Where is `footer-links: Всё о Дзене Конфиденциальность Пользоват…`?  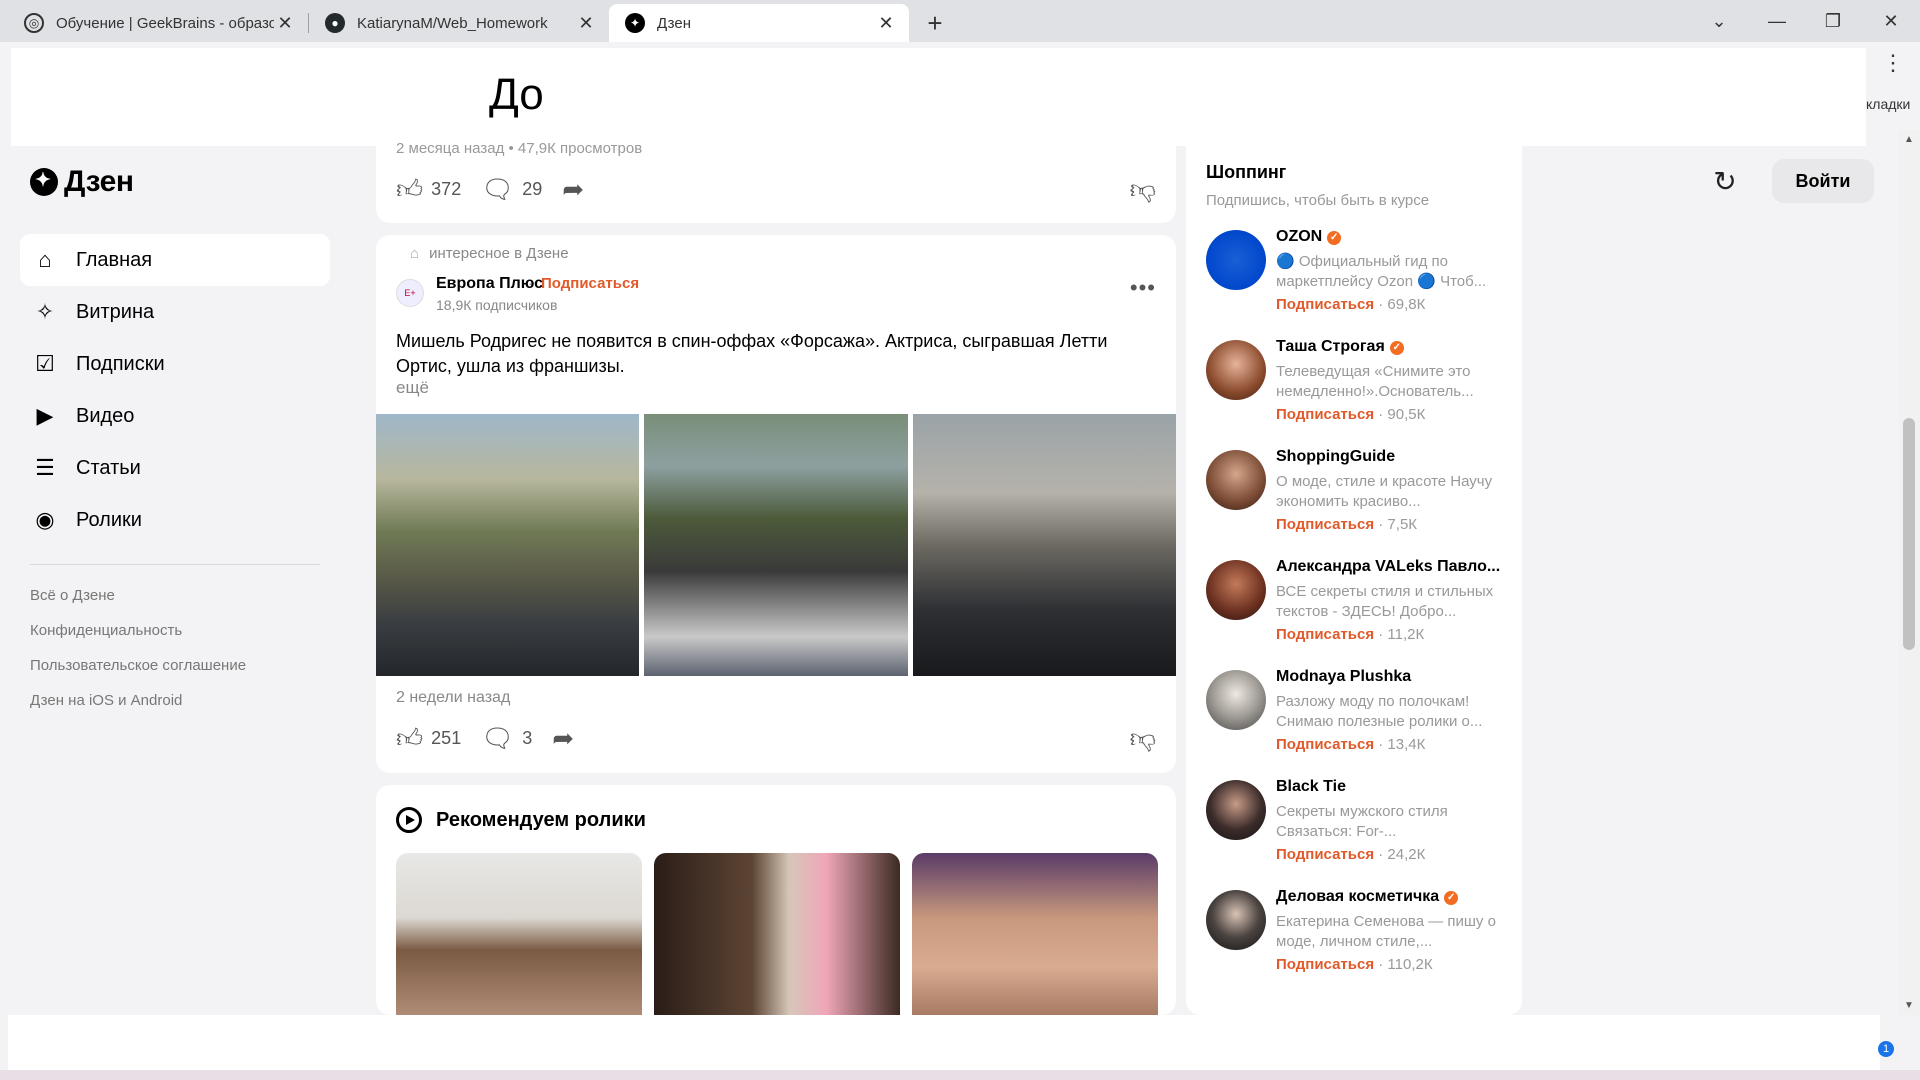 footer-links: Всё о Дзене Конфиденциальность Пользоват… is located at coordinates (138, 654).